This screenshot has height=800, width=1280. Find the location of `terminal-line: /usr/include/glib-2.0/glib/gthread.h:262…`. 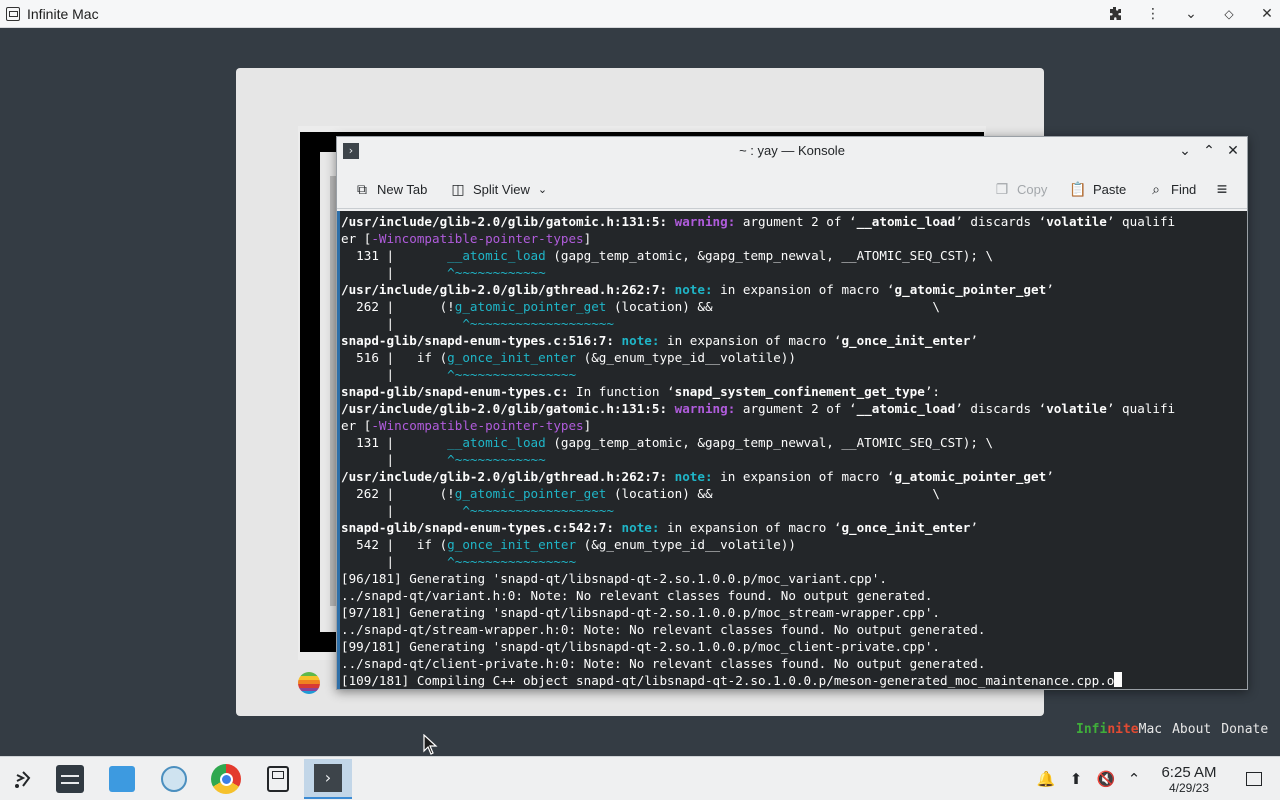

terminal-line: /usr/include/glib-2.0/glib/gthread.h:262… is located at coordinates (786, 289).